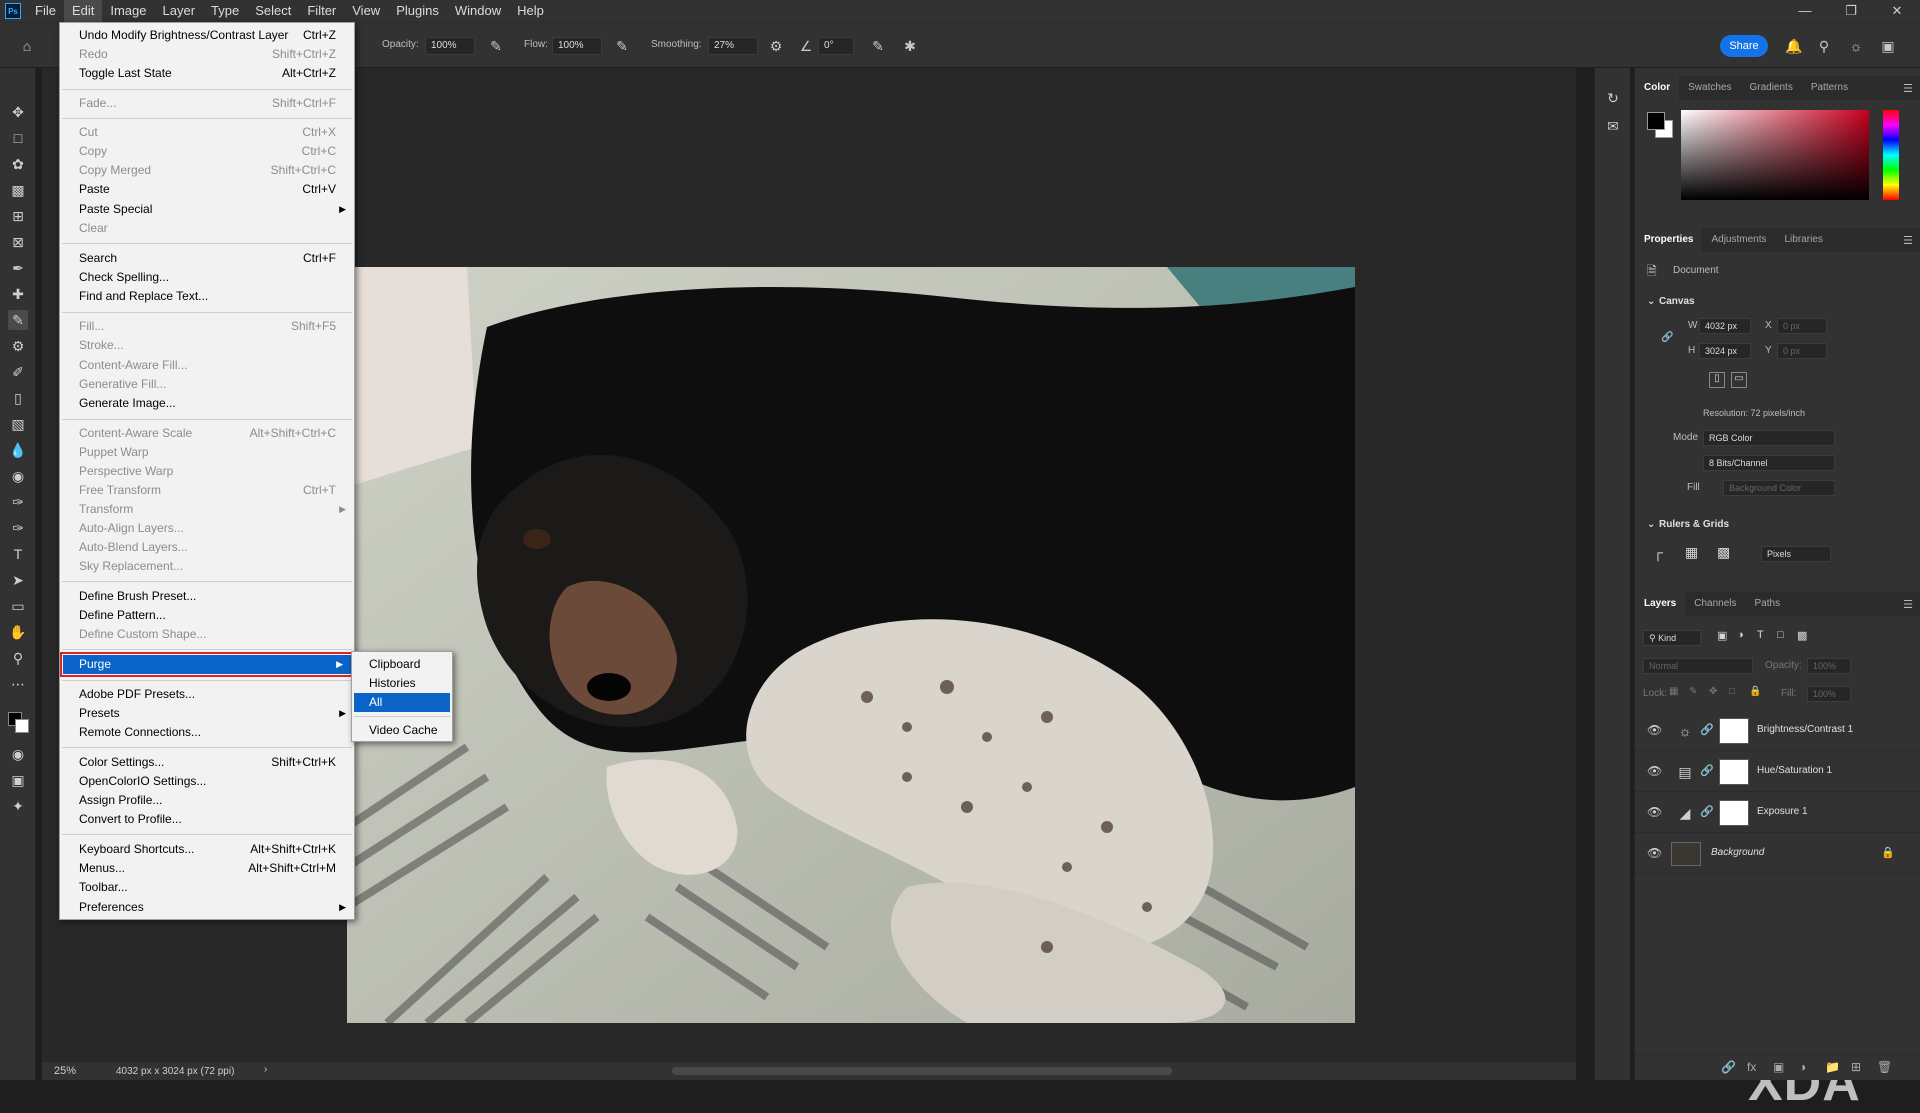 The width and height of the screenshot is (1920, 1113). I want to click on menu-image: Image, so click(128, 11).